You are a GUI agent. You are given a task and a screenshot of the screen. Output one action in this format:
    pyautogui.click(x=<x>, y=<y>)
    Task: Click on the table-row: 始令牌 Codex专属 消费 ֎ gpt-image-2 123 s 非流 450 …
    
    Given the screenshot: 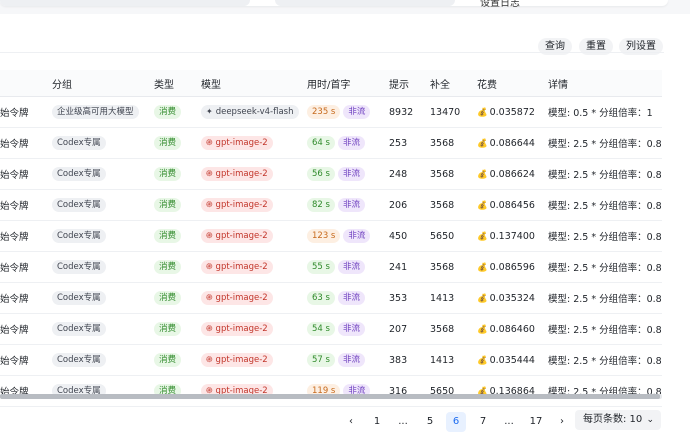 What is the action you would take?
    pyautogui.click(x=331, y=236)
    